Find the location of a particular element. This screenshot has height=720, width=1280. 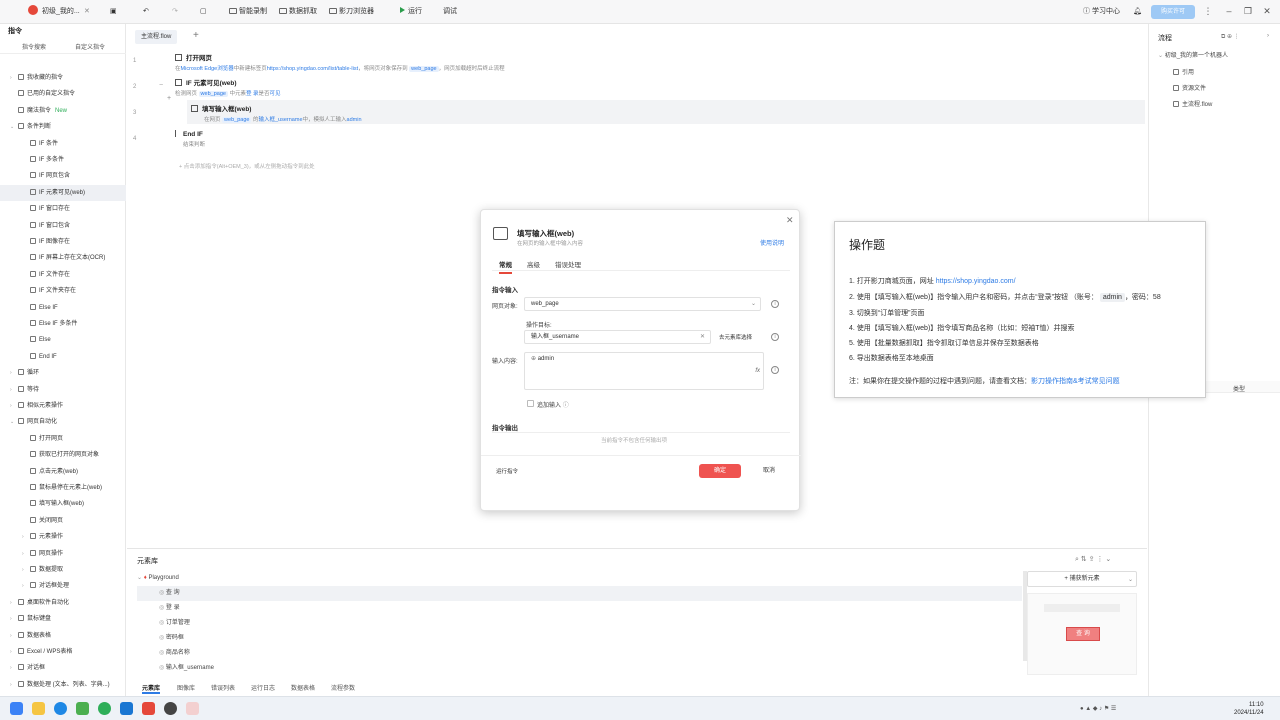

command-item: › 相似元素操作 is located at coordinates (63, 406).